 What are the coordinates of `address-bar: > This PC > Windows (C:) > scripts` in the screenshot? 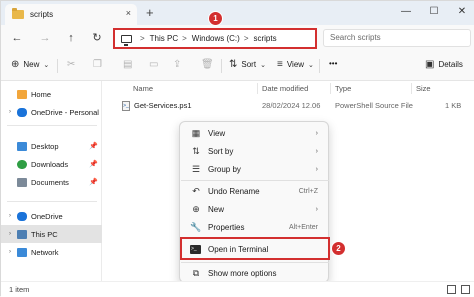 It's located at (215, 38).